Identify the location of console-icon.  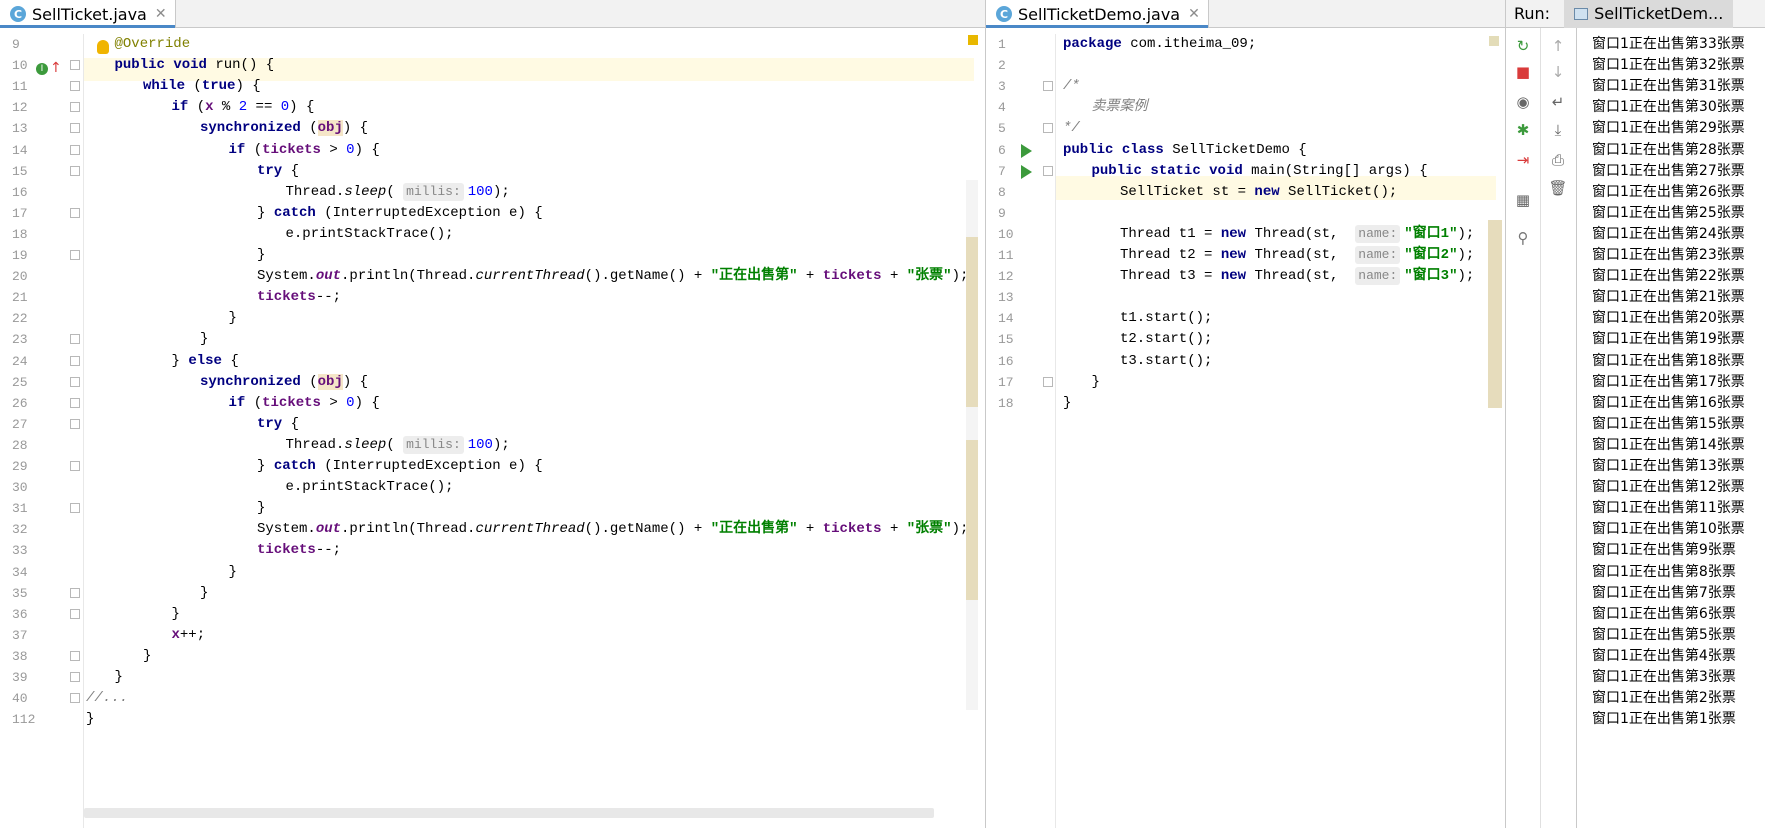
(1581, 13).